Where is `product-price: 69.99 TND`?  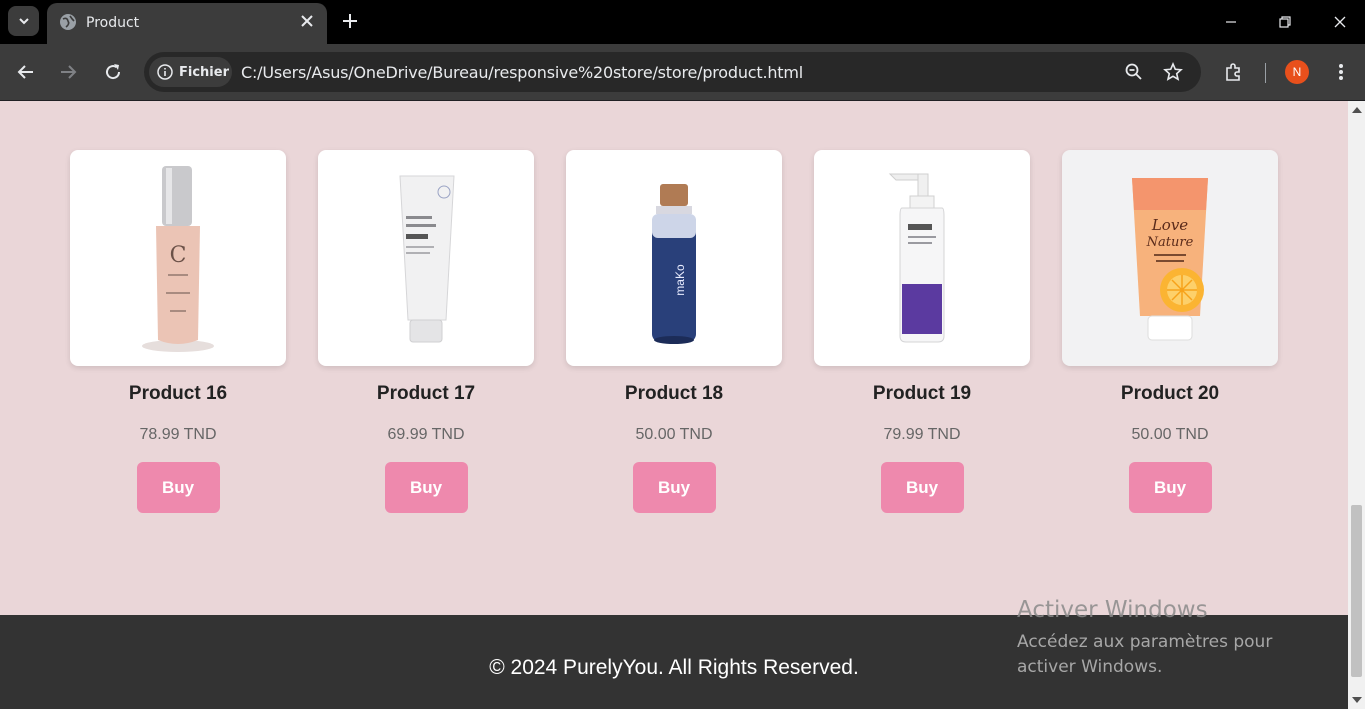
product-price: 69.99 TND is located at coordinates (426, 434).